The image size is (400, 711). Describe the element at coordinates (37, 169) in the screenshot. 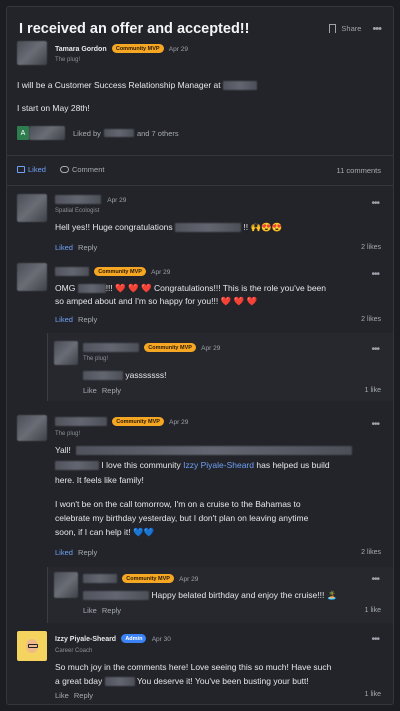

I see `like-button: Liked` at that location.